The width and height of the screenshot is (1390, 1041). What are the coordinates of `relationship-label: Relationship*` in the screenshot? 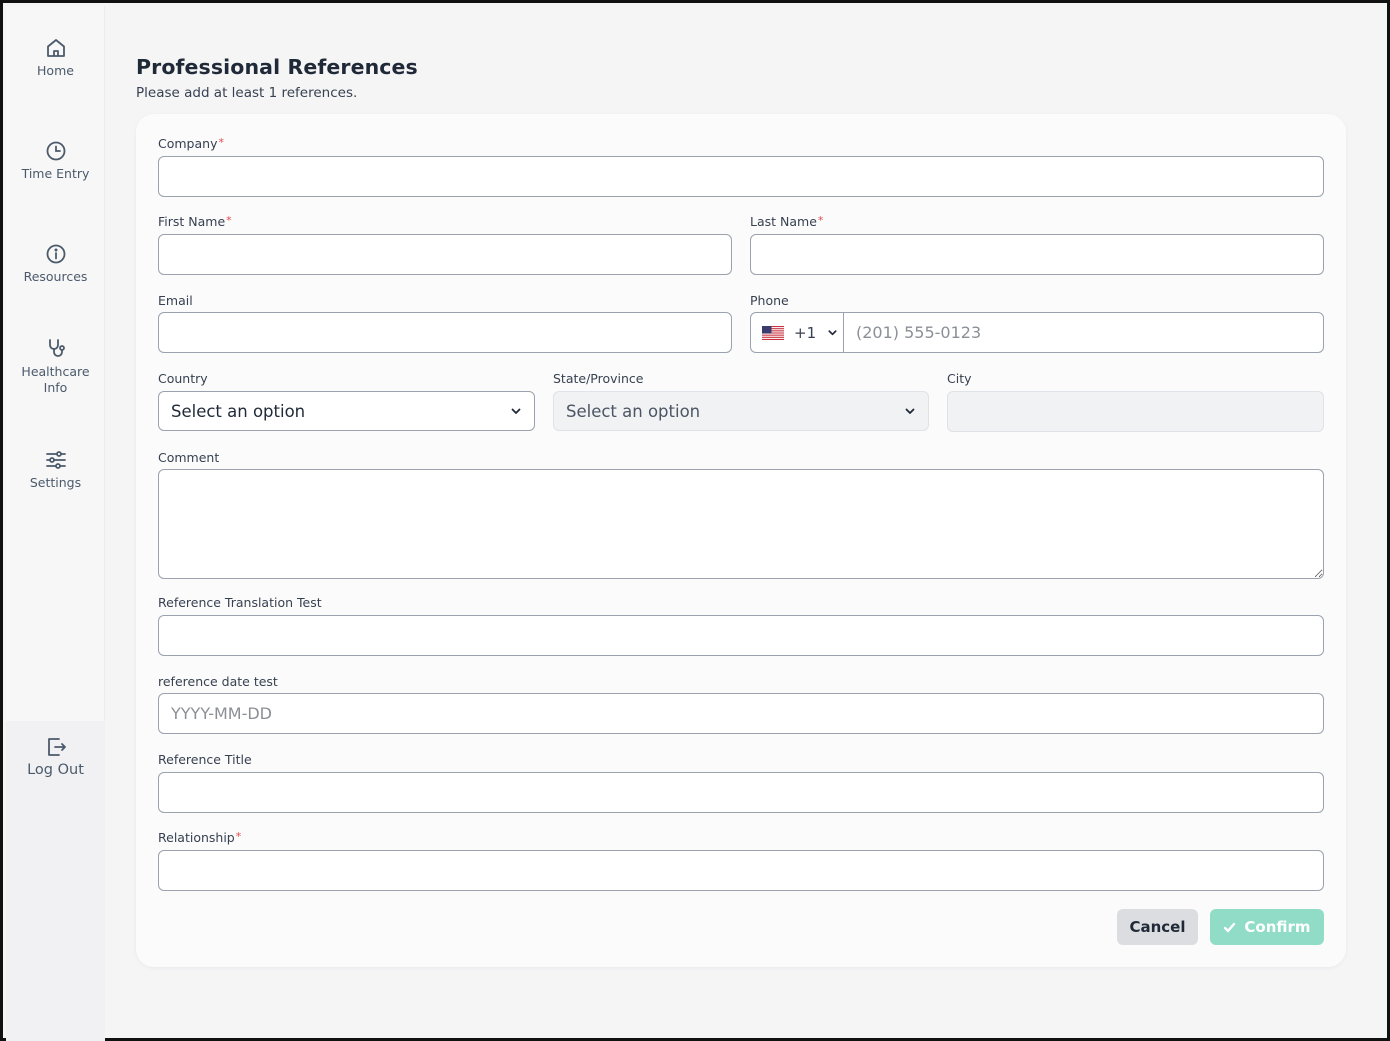 It's located at (200, 837).